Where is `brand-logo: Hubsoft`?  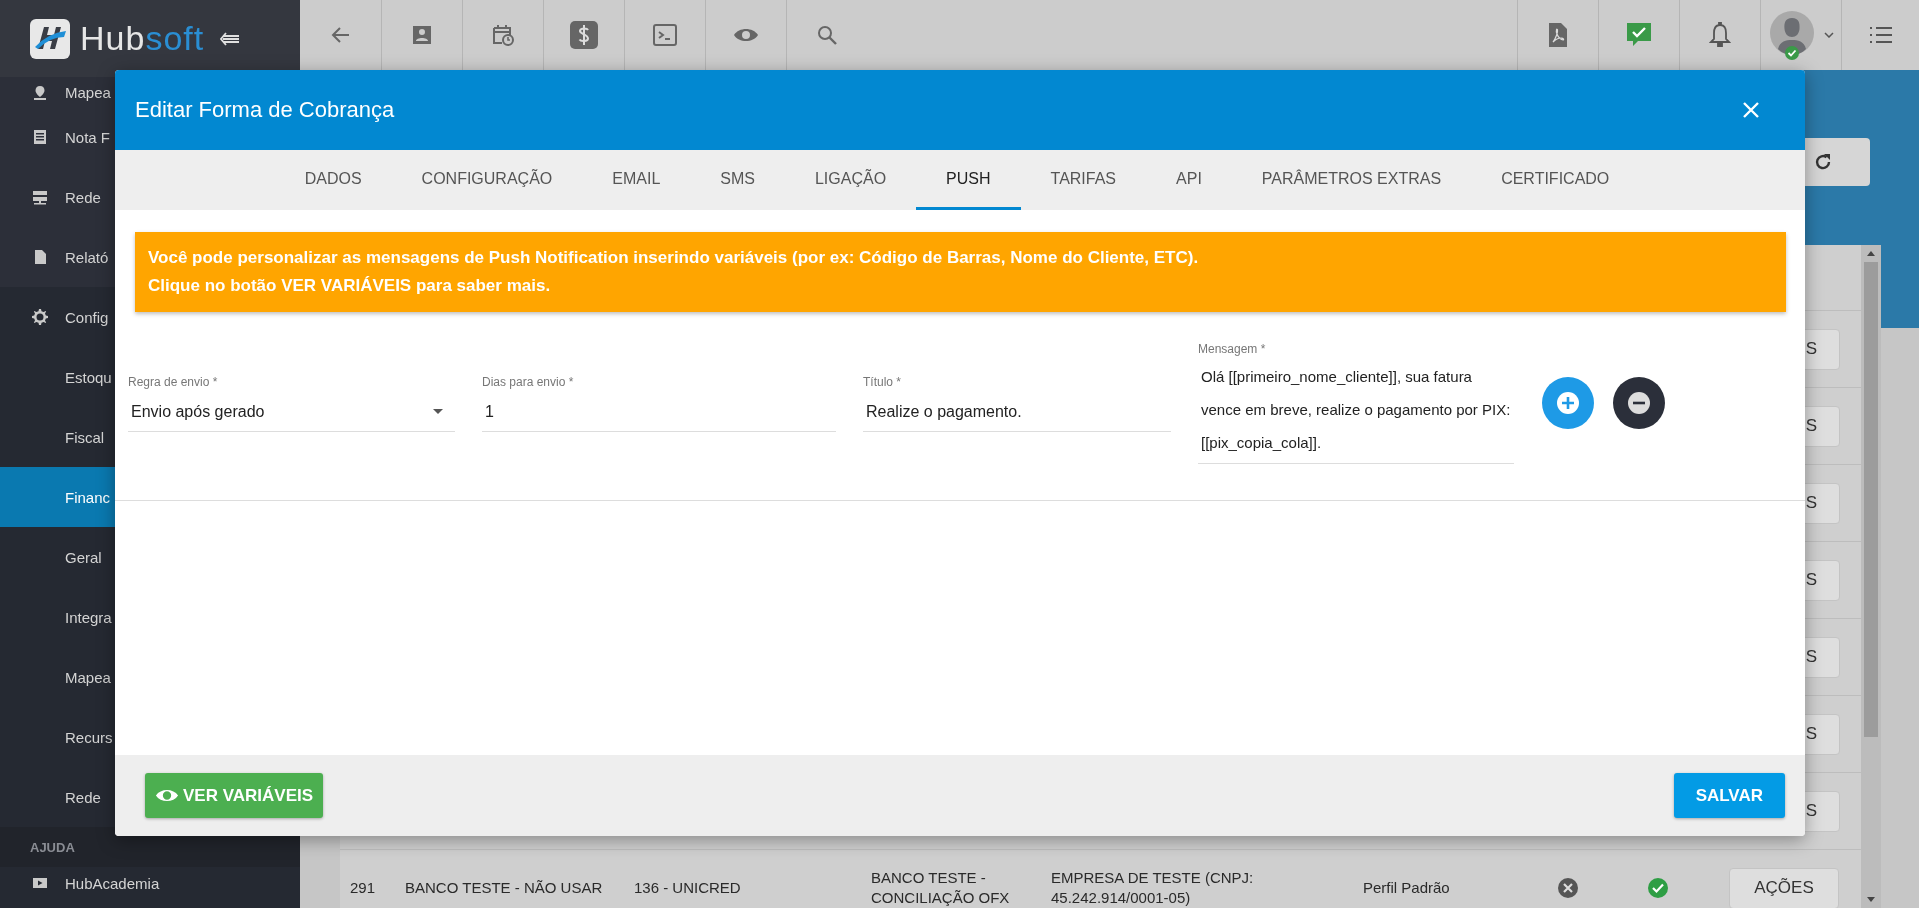
brand-logo: Hubsoft is located at coordinates (142, 38).